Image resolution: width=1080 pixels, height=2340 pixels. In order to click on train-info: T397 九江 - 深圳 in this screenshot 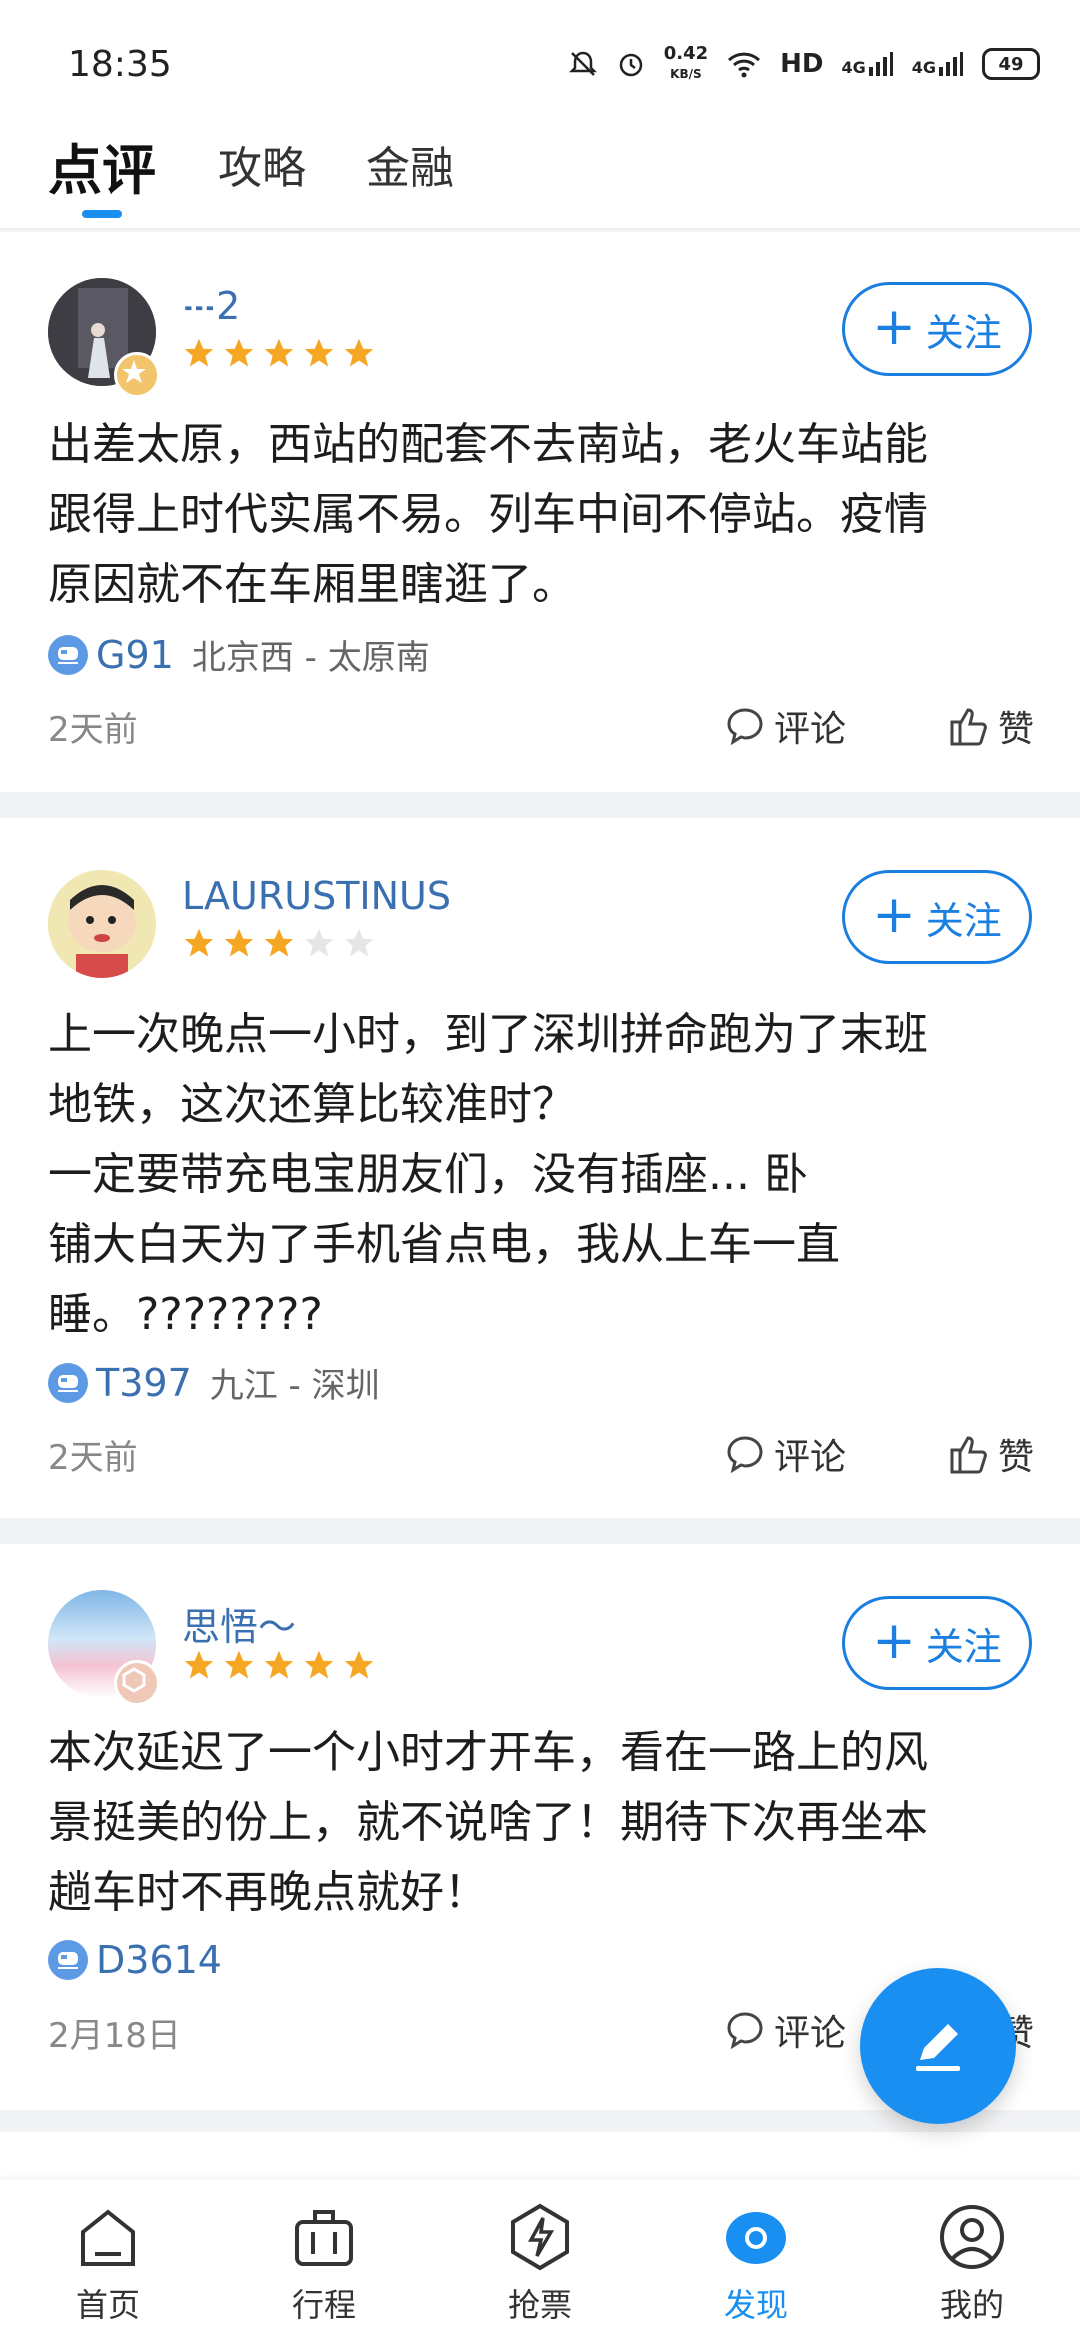, I will do `click(214, 1382)`.